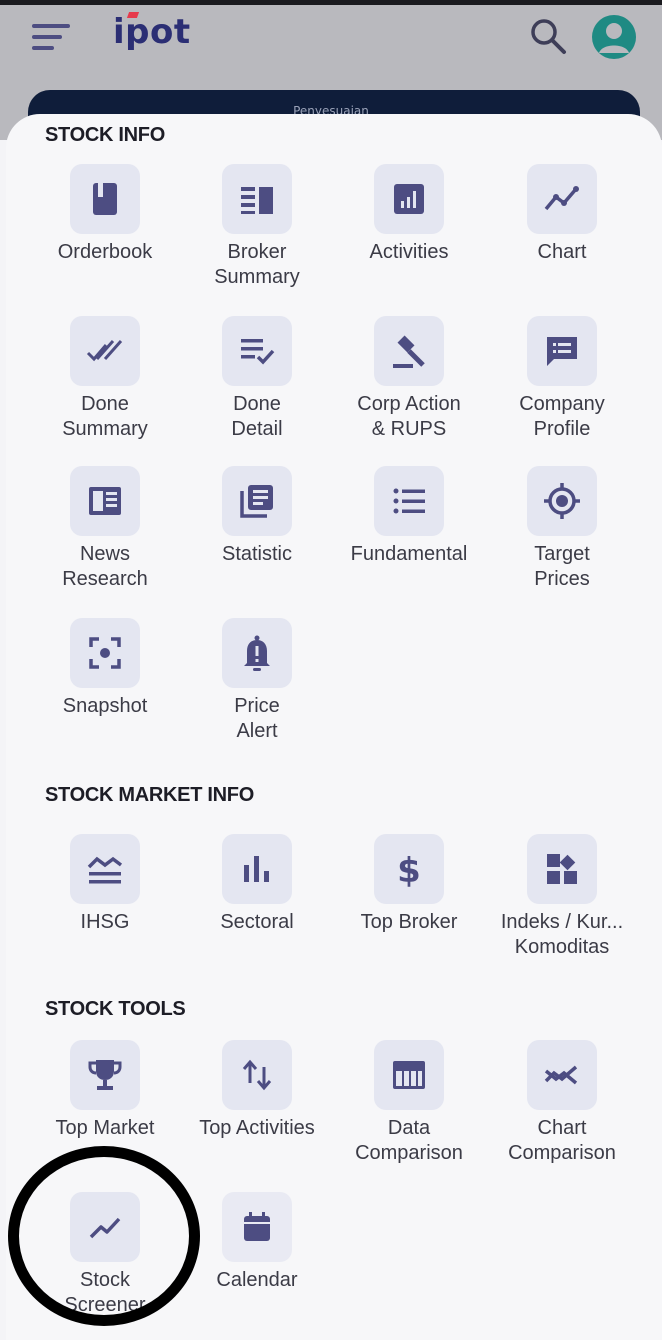 This screenshot has height=1340, width=662. What do you see at coordinates (562, 252) in the screenshot?
I see `menu-item-label: Chart` at bounding box center [562, 252].